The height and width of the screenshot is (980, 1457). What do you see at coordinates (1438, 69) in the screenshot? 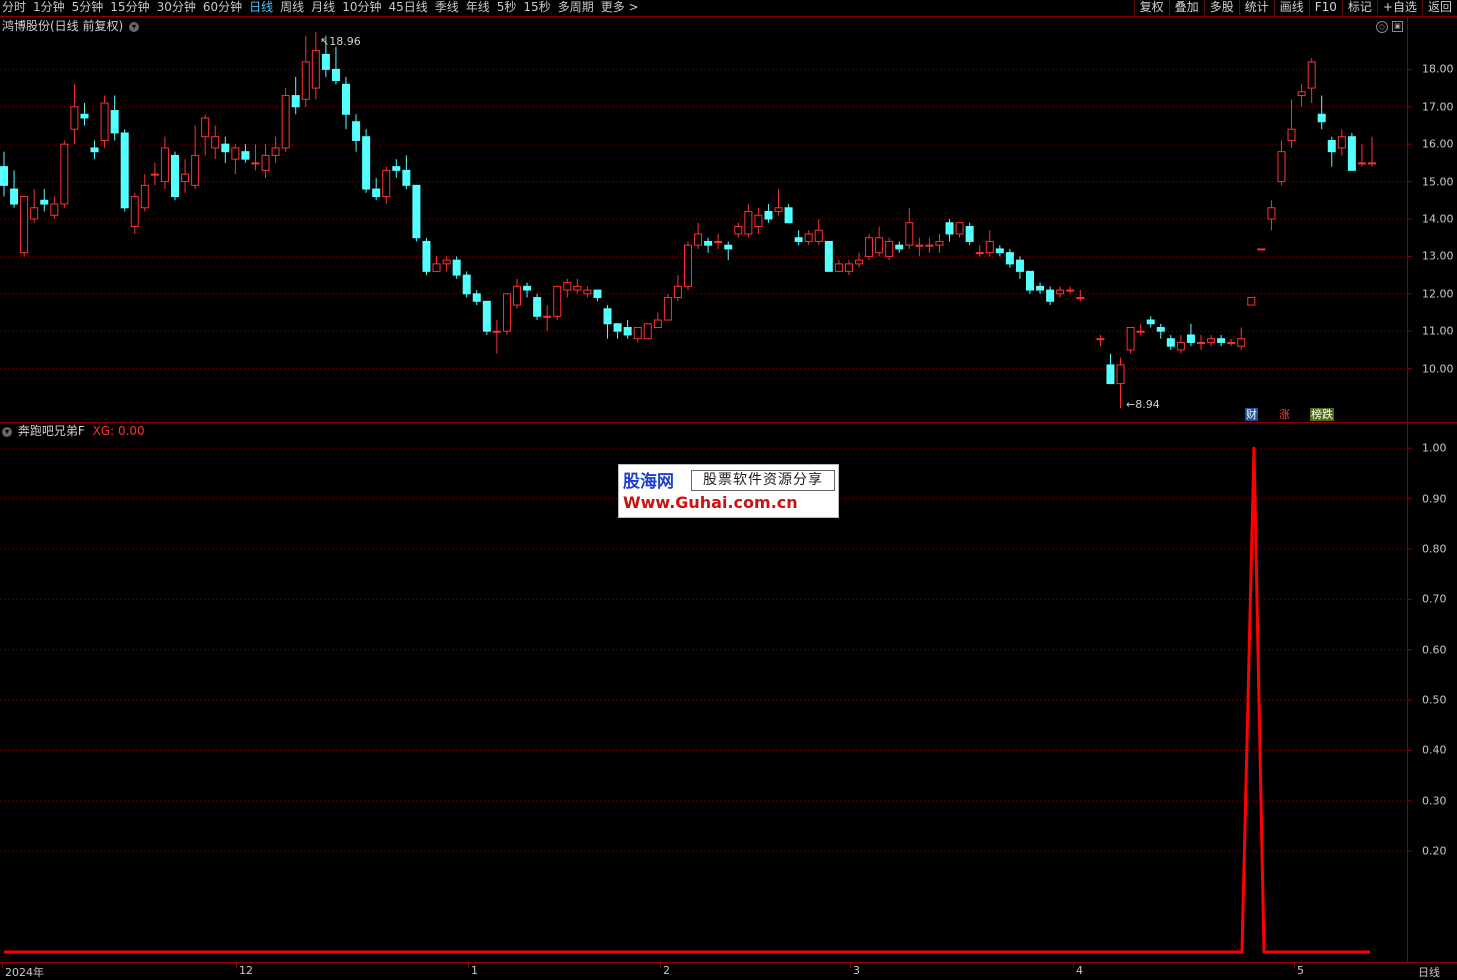
I see `price-tick-label: 18.00` at bounding box center [1438, 69].